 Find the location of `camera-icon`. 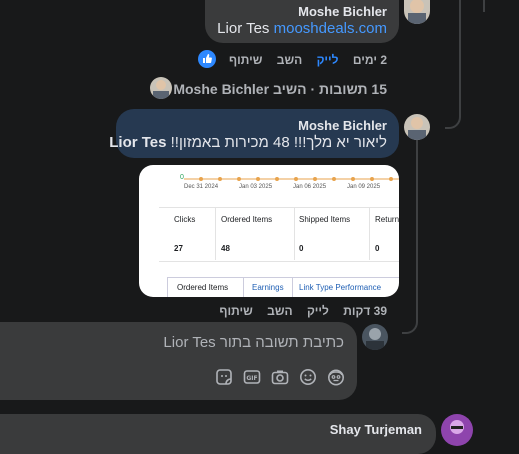

camera-icon is located at coordinates (280, 377).